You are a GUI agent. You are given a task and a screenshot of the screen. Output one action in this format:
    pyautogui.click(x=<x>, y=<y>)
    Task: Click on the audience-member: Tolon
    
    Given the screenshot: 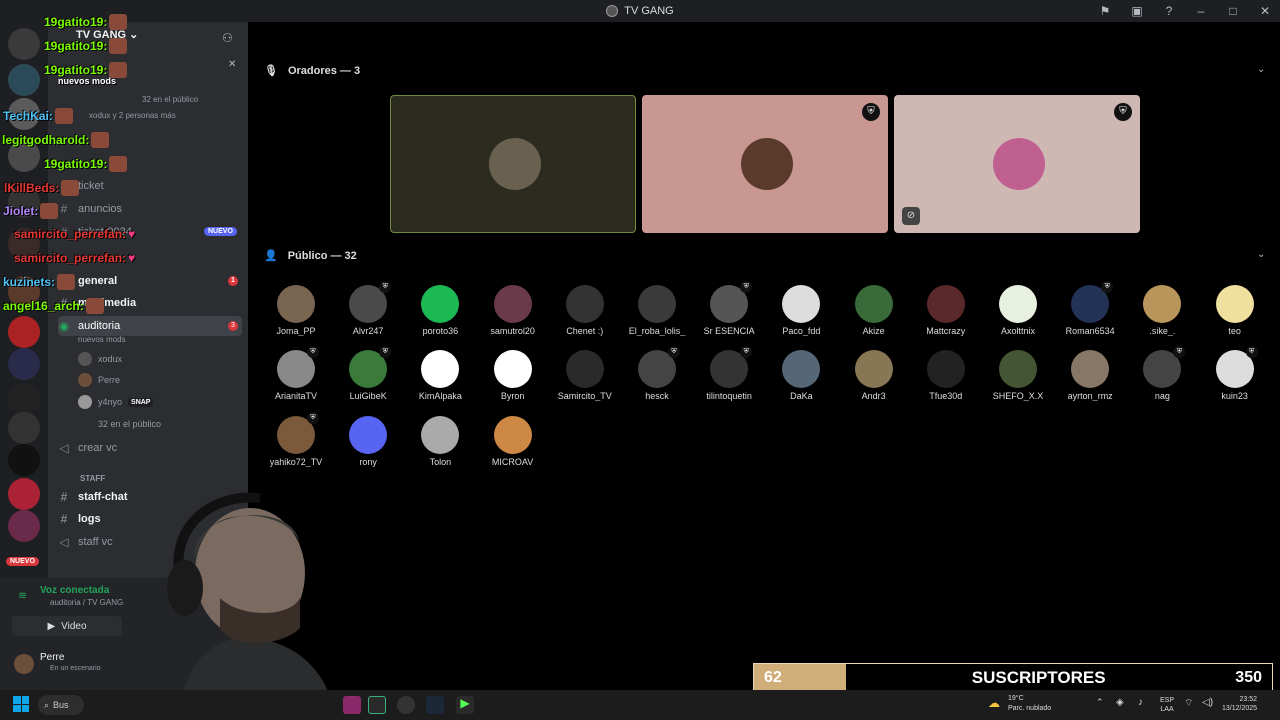 What is the action you would take?
    pyautogui.click(x=440, y=441)
    